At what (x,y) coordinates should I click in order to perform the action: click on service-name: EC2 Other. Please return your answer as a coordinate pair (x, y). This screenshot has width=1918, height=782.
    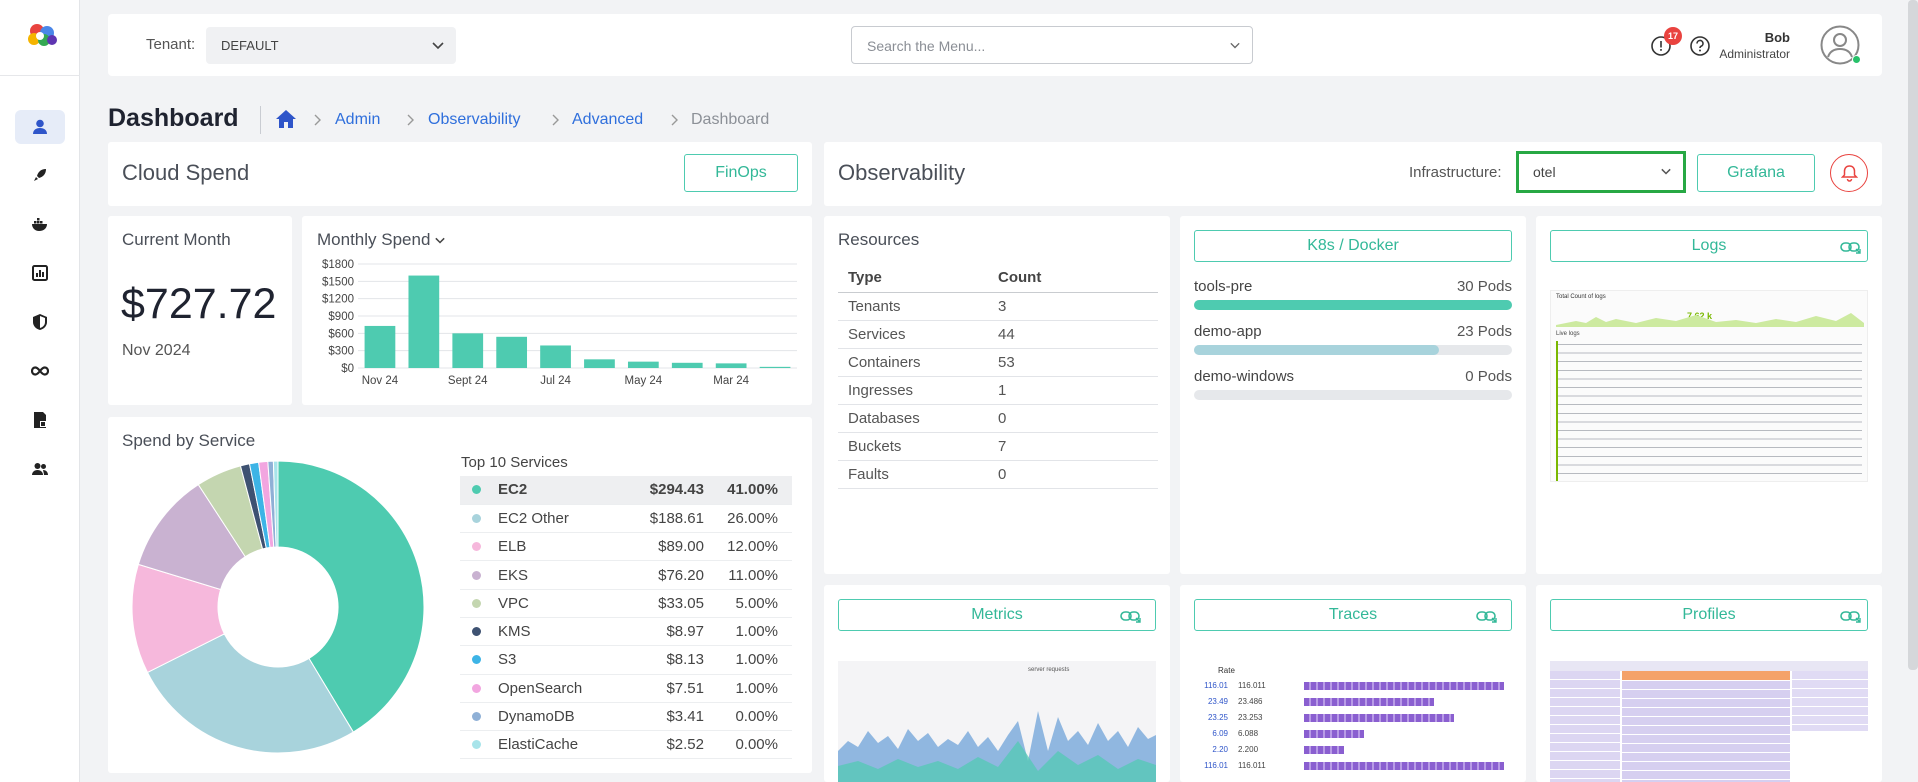
    Looking at the image, I should click on (562, 519).